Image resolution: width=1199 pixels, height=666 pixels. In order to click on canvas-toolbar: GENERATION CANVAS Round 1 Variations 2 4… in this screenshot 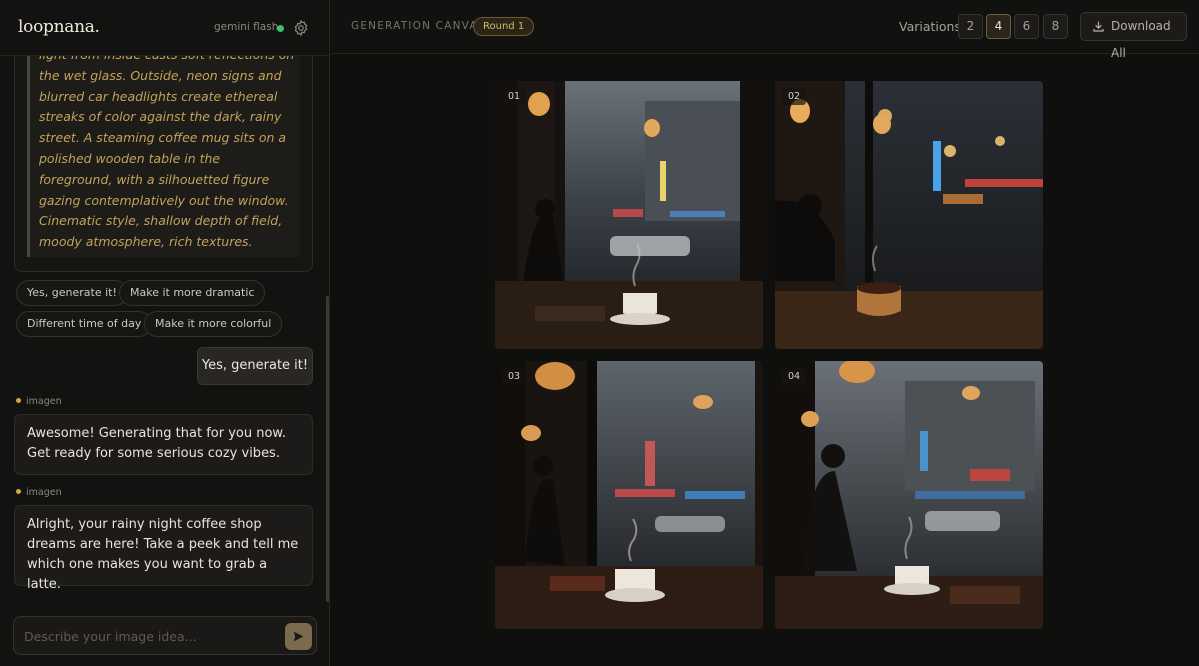, I will do `click(765, 30)`.